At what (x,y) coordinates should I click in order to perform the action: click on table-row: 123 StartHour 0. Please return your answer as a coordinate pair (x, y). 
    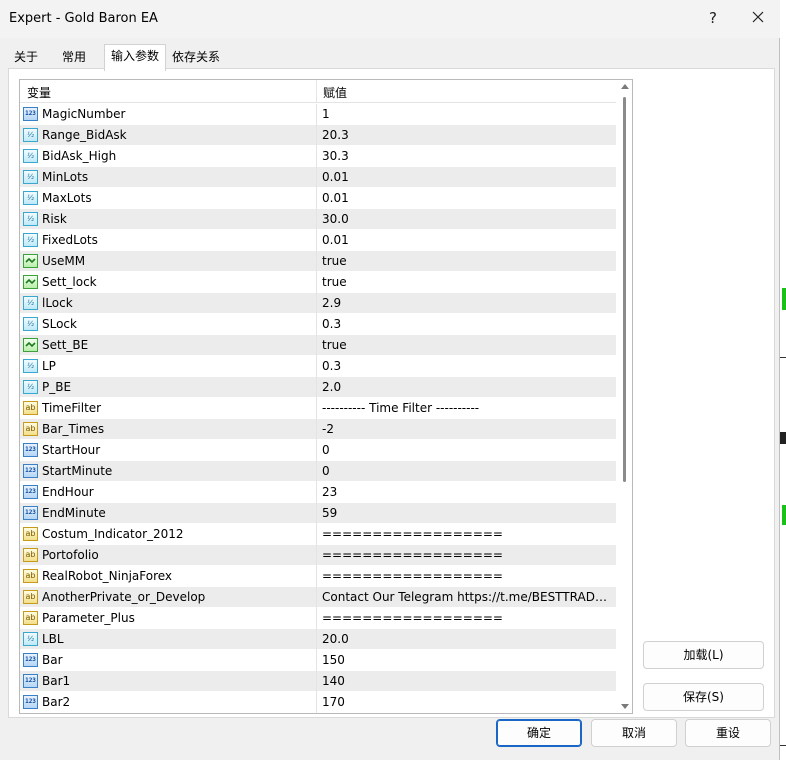
    Looking at the image, I should click on (318, 450).